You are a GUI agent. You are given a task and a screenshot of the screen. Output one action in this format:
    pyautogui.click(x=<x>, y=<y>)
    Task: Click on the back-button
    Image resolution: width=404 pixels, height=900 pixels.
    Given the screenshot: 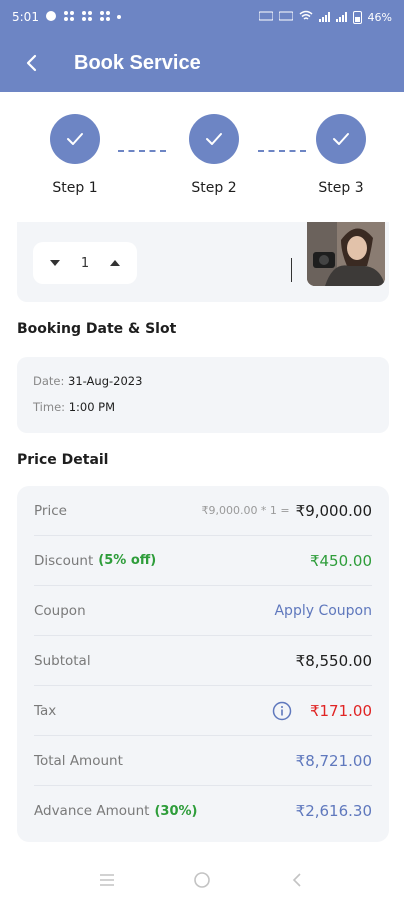 What is the action you would take?
    pyautogui.click(x=32, y=63)
    